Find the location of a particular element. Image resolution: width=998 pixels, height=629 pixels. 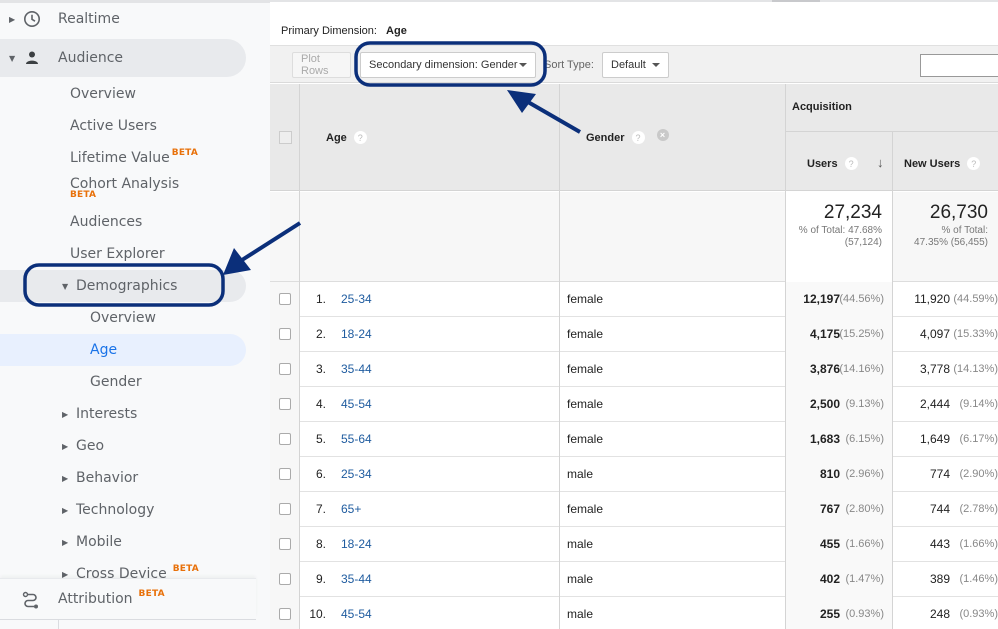

new-users-percent: (2.78%) is located at coordinates (978, 509).